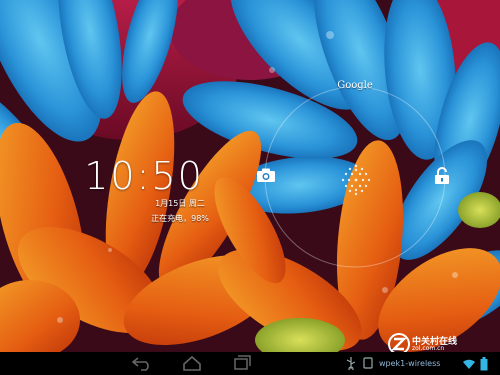 The width and height of the screenshot is (500, 375). What do you see at coordinates (355, 85) in the screenshot?
I see `google-search-target: Google` at bounding box center [355, 85].